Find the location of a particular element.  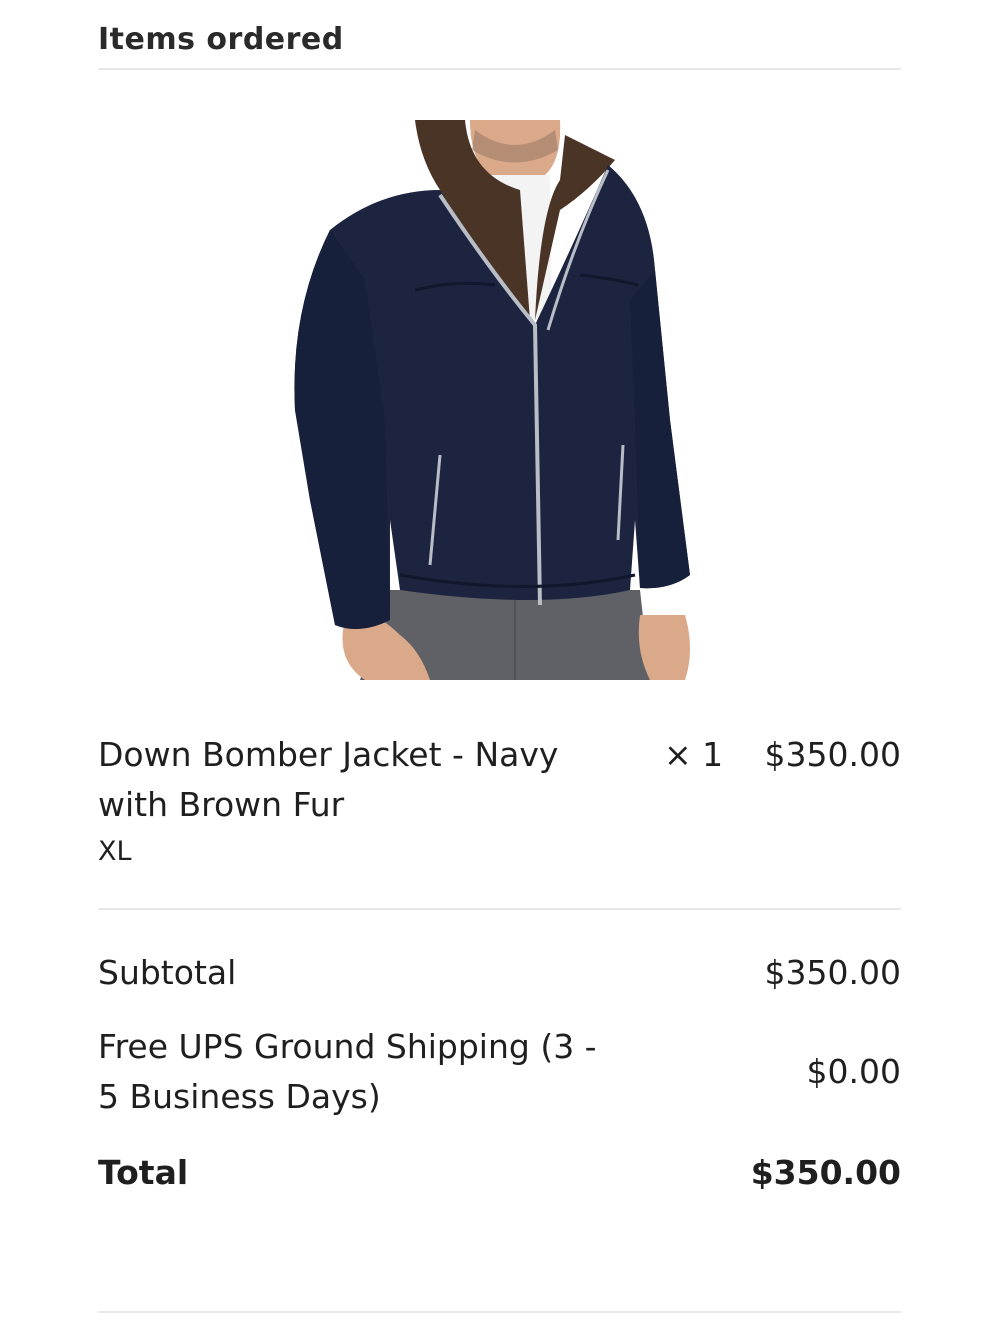

item-quantity: × 1 is located at coordinates (694, 754).